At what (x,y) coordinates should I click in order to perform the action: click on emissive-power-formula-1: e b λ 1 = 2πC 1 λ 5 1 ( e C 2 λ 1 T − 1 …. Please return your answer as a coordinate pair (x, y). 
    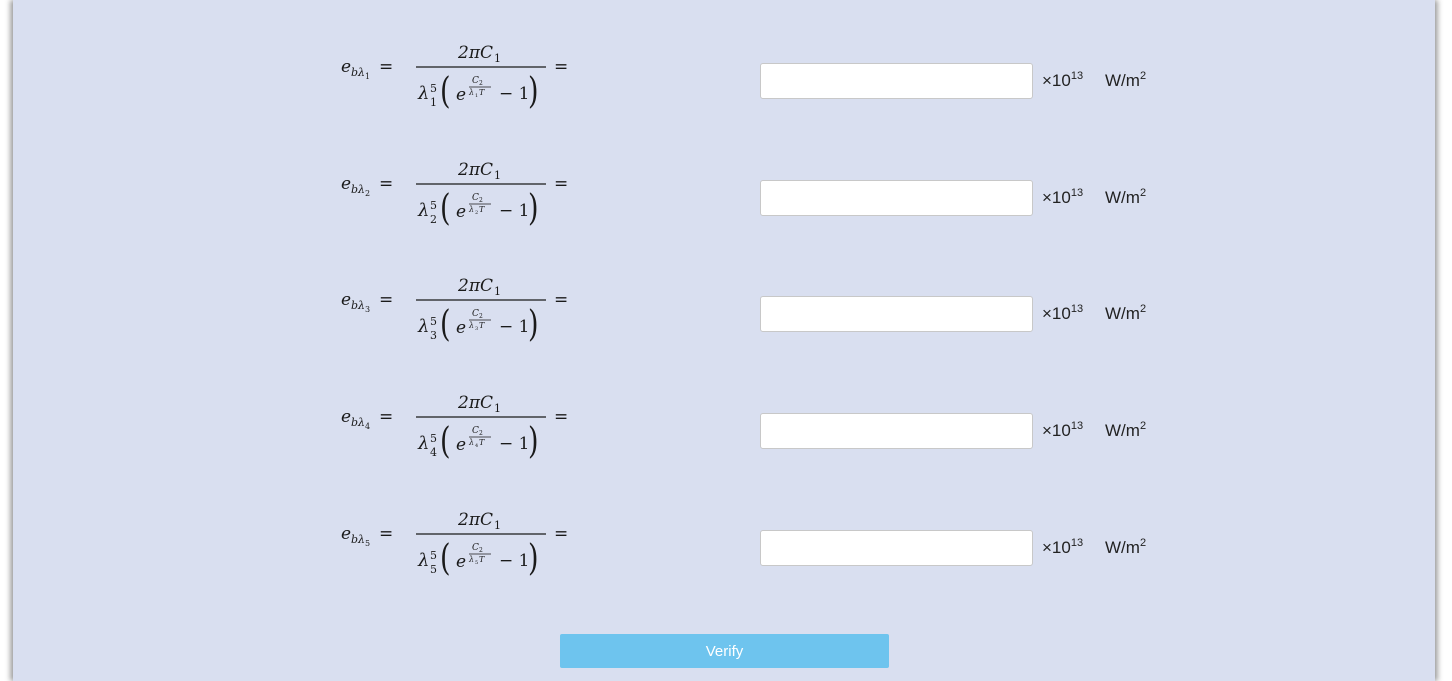
    Looking at the image, I should click on (454, 77).